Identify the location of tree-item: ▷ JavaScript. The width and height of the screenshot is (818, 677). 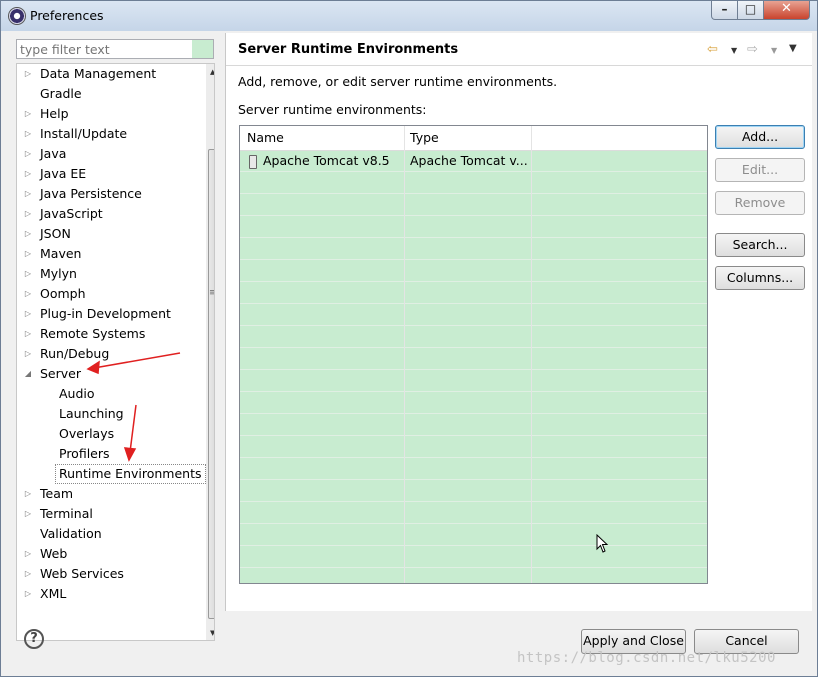
(110, 214).